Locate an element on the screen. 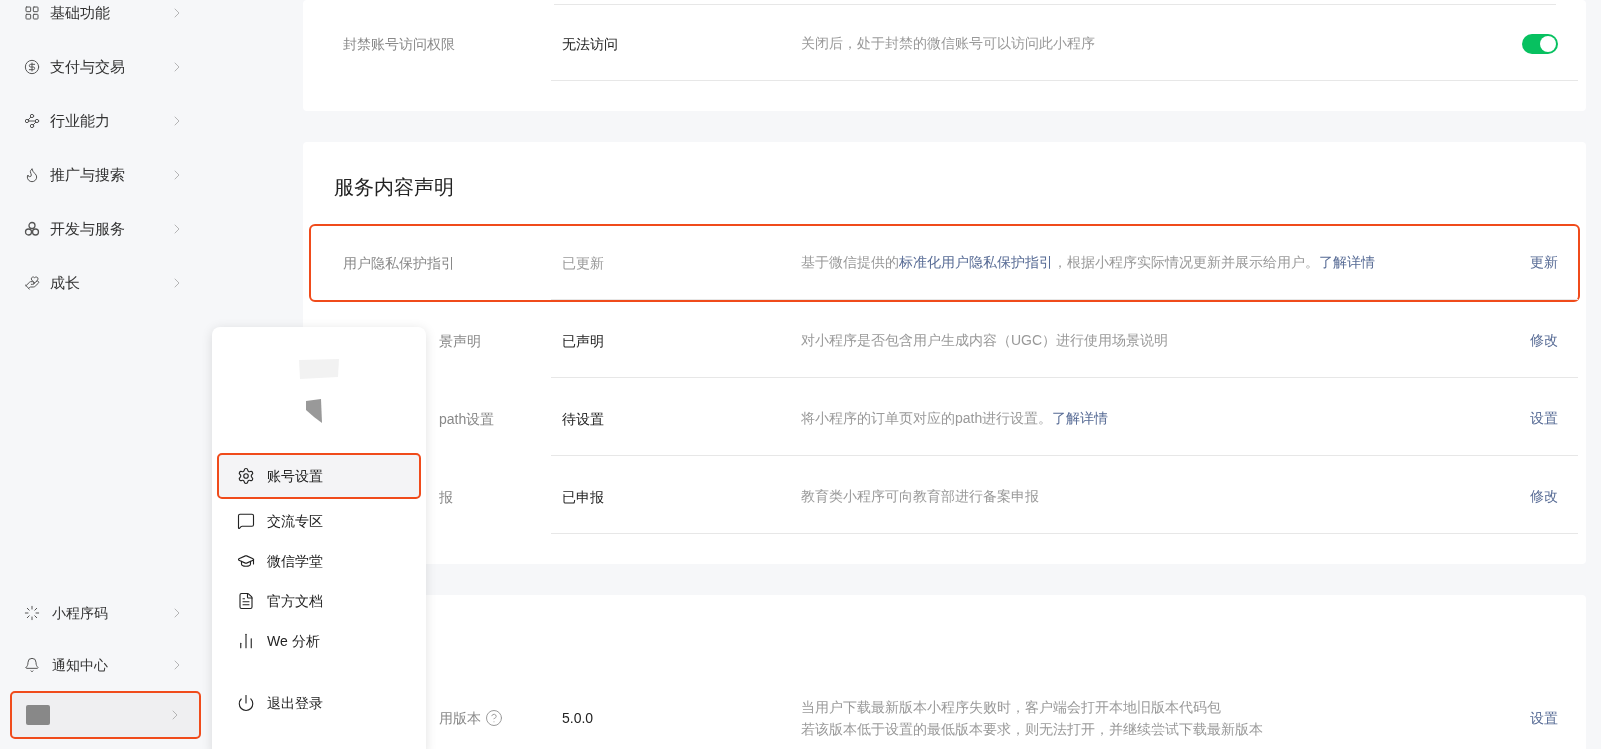  sidebar-item: 支付与交易 is located at coordinates (105, 67).